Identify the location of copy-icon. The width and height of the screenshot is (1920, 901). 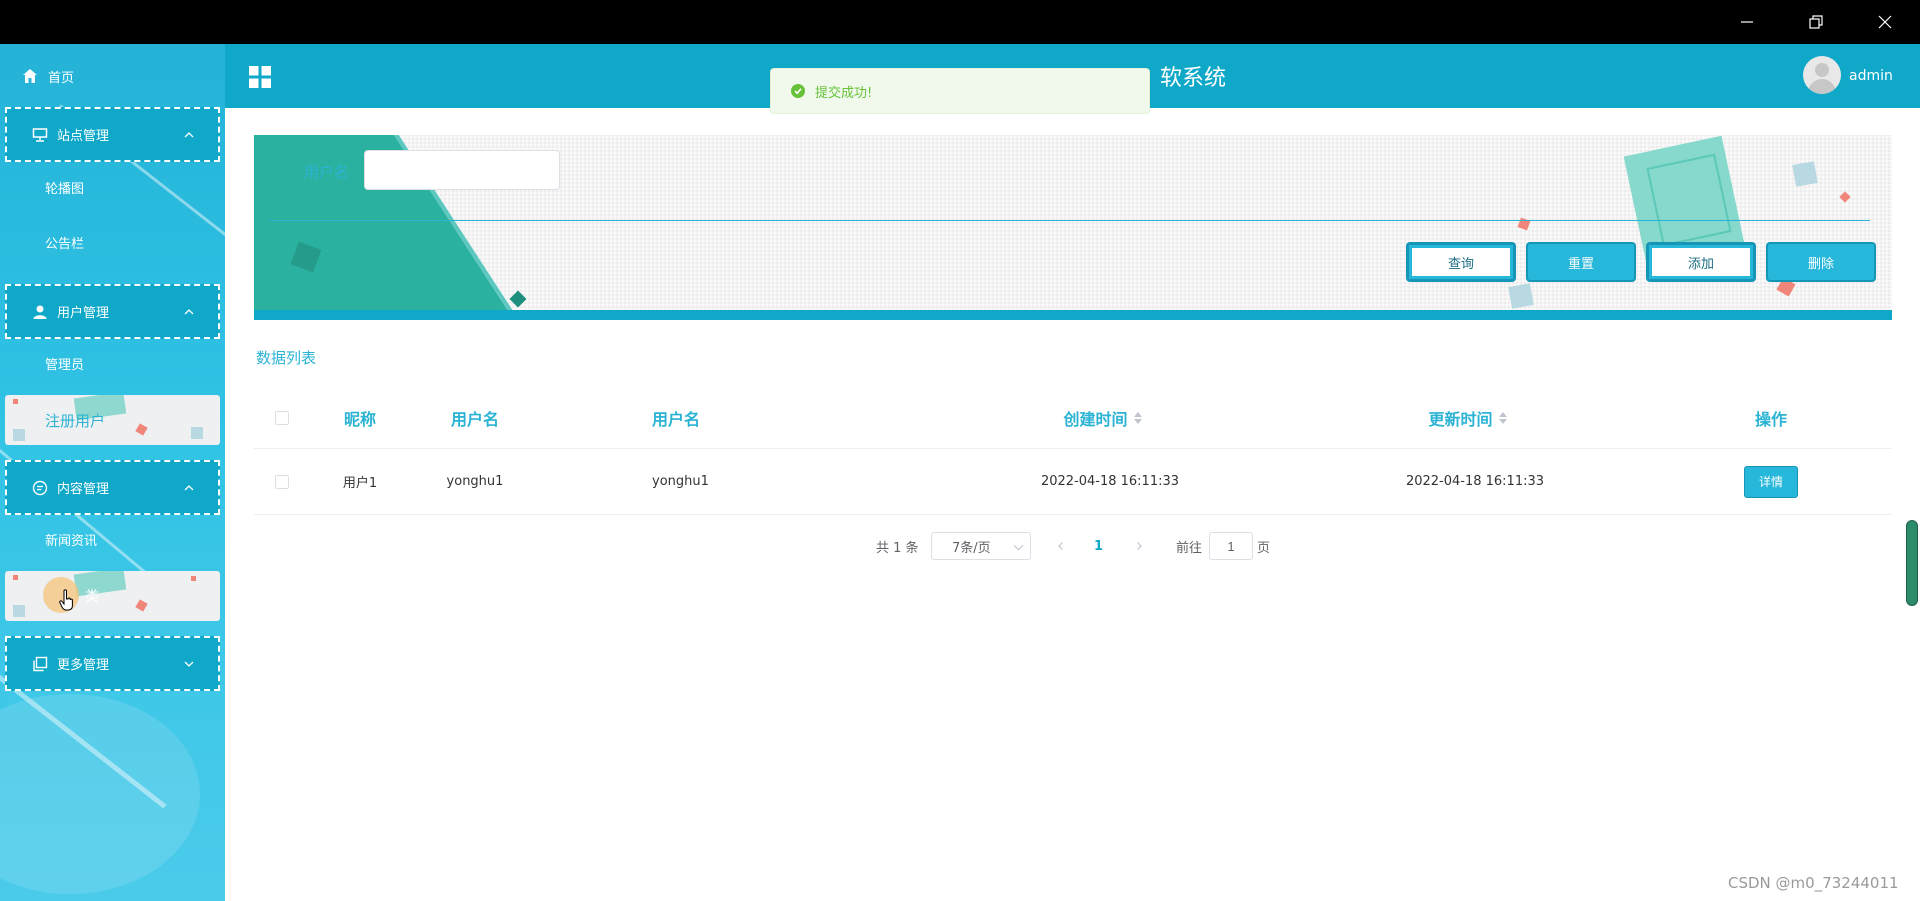
(40, 664).